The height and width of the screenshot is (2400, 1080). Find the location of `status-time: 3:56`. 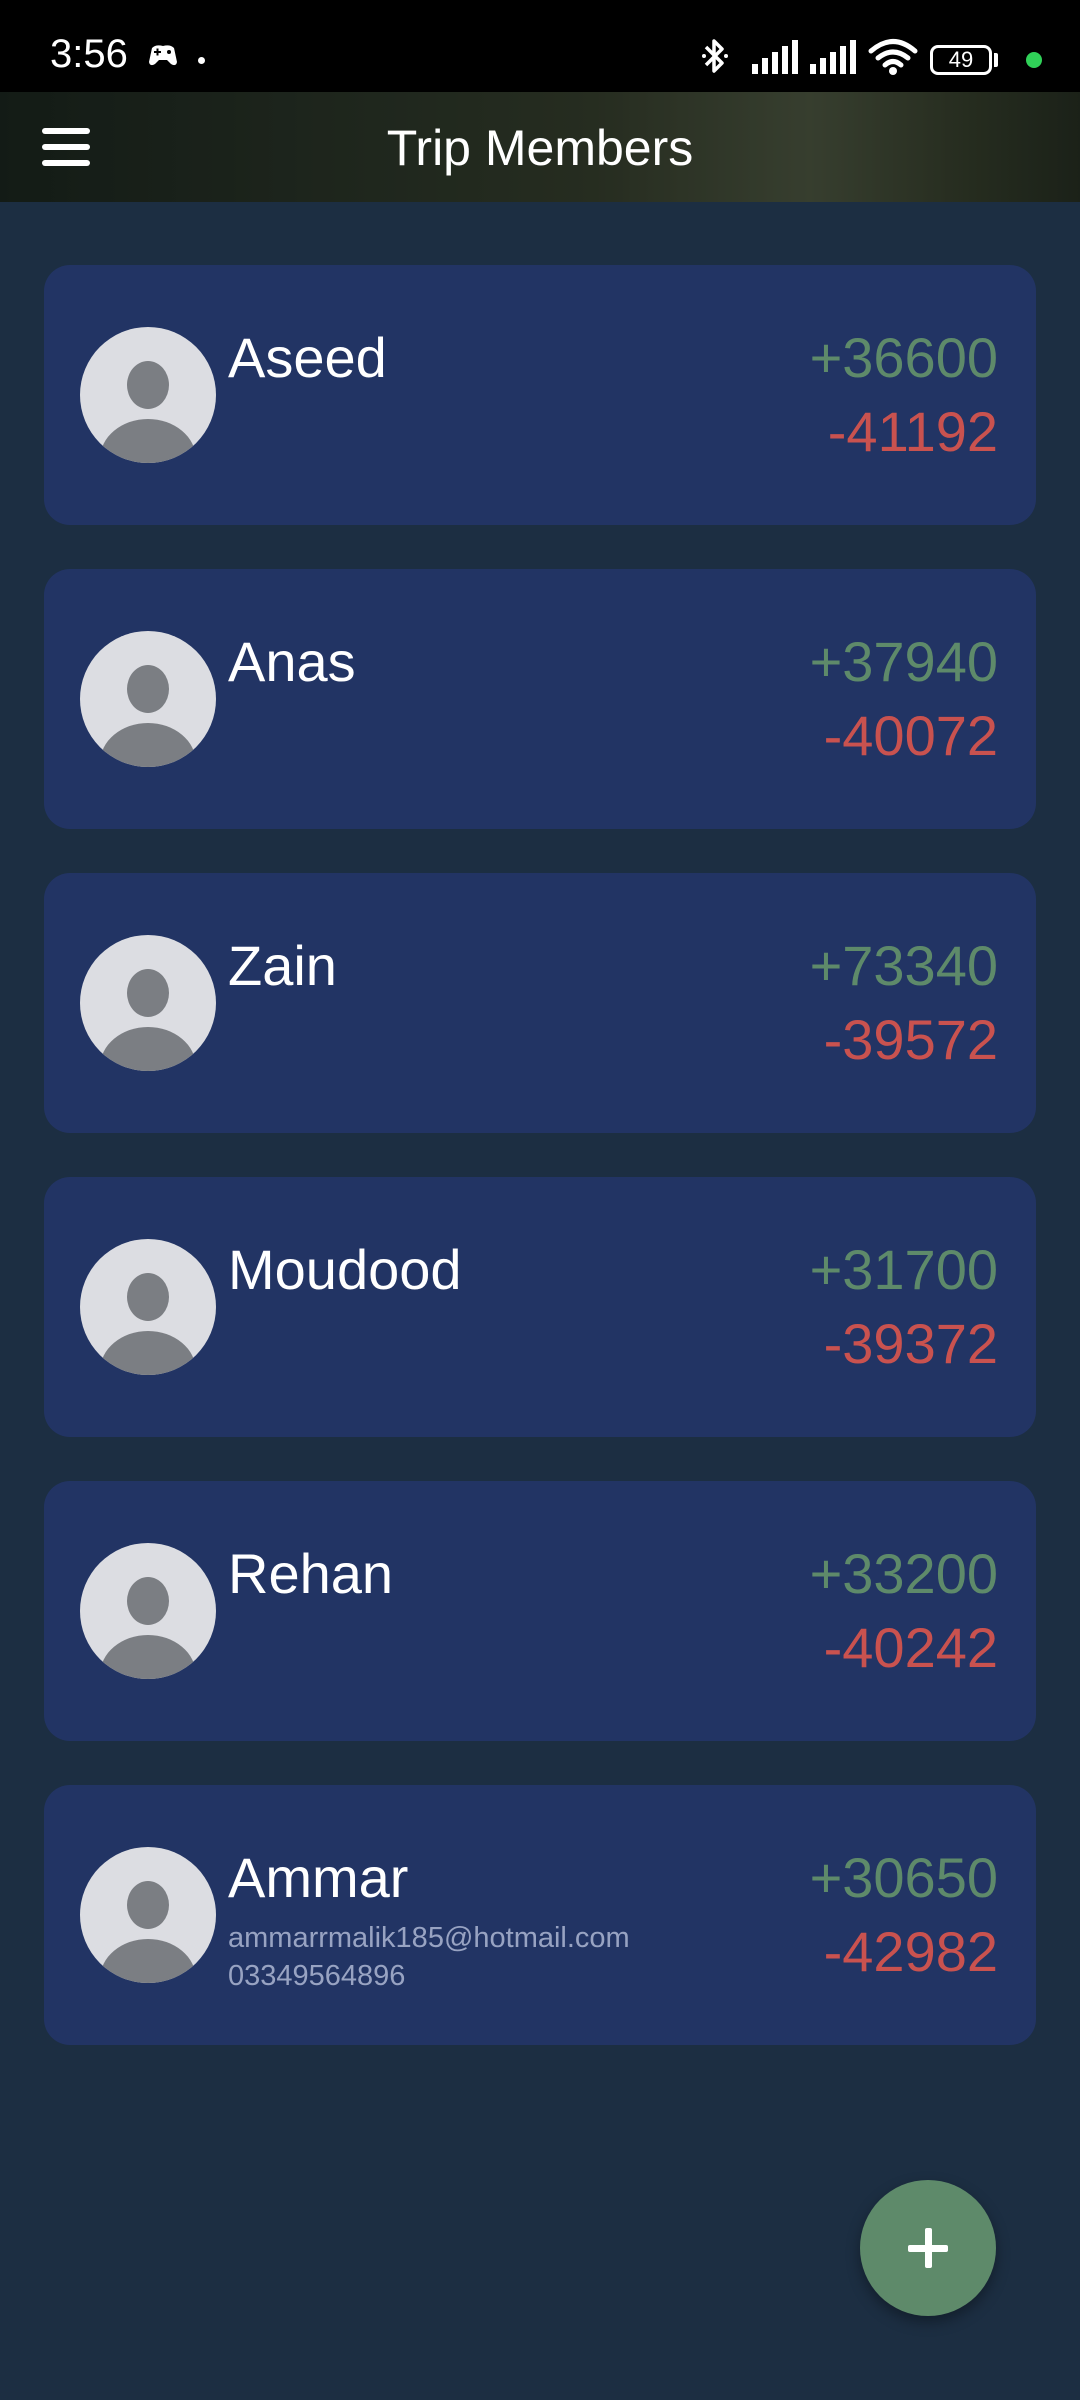

status-time: 3:56 is located at coordinates (89, 54).